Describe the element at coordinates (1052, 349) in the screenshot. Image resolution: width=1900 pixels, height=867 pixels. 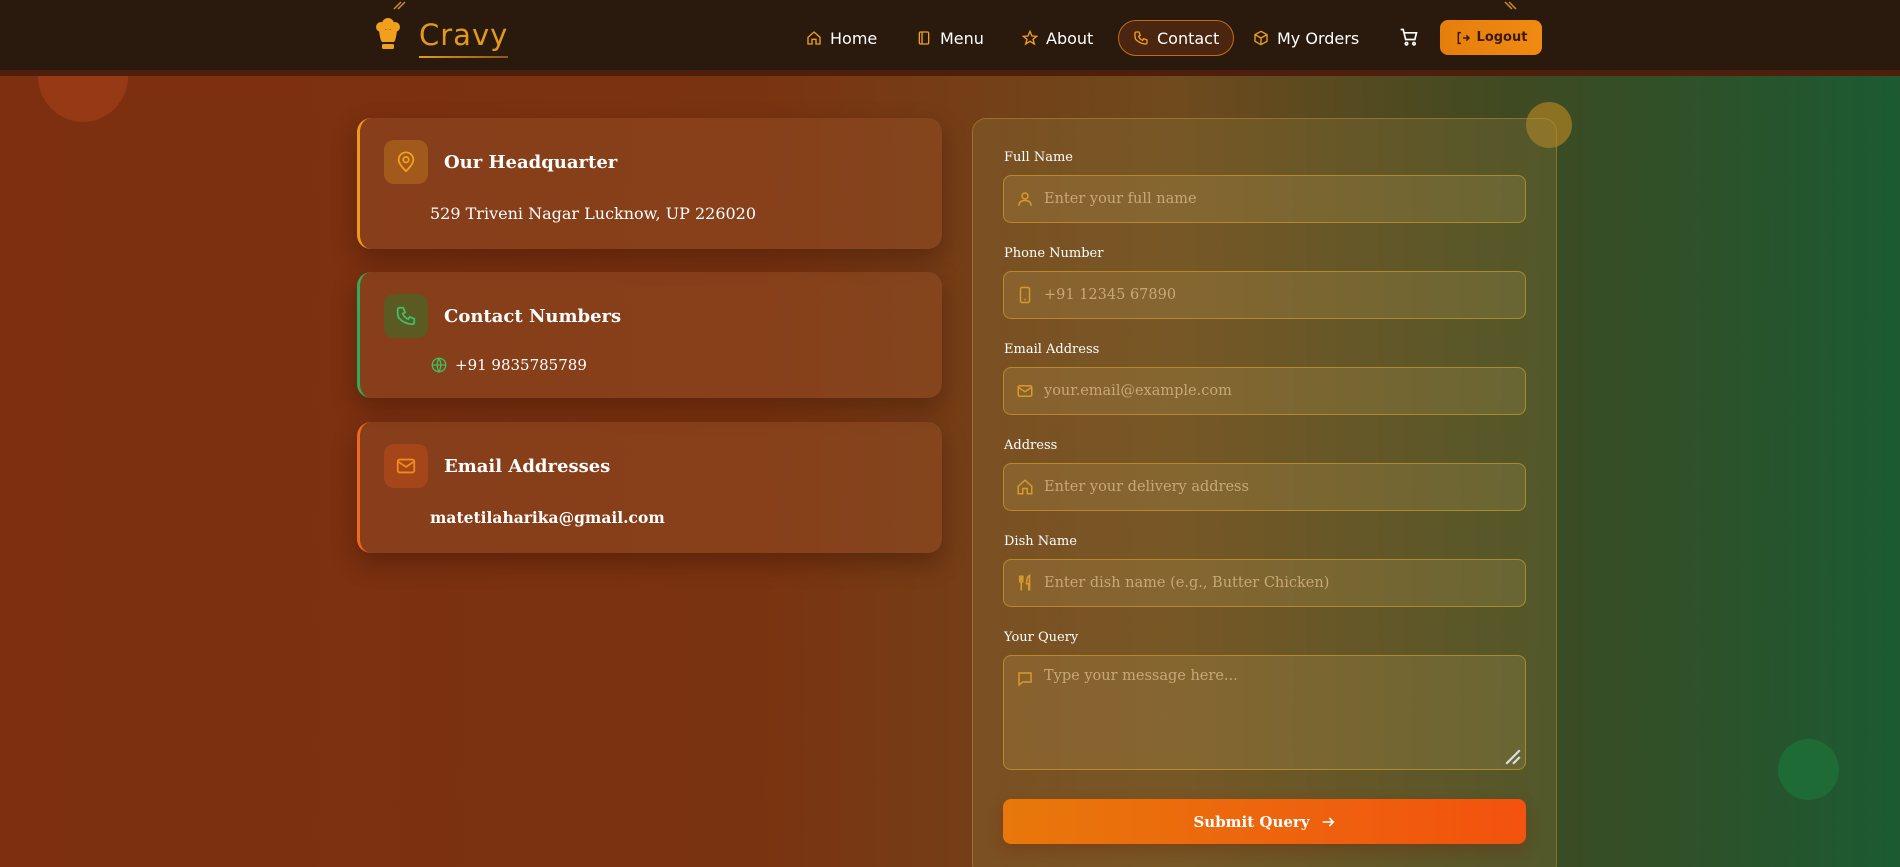
I see `email-address-label: Email Address` at that location.